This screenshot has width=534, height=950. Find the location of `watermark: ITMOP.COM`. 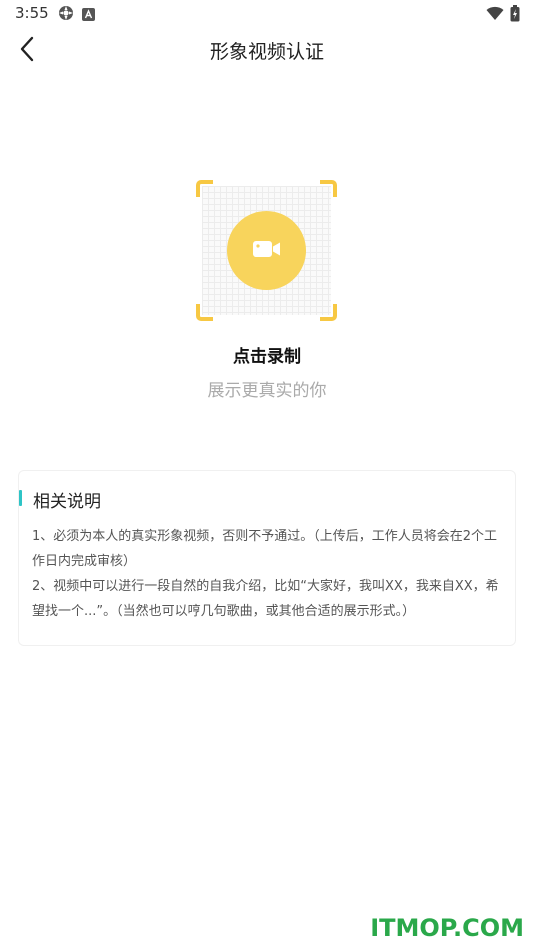

watermark: ITMOP.COM is located at coordinates (447, 928).